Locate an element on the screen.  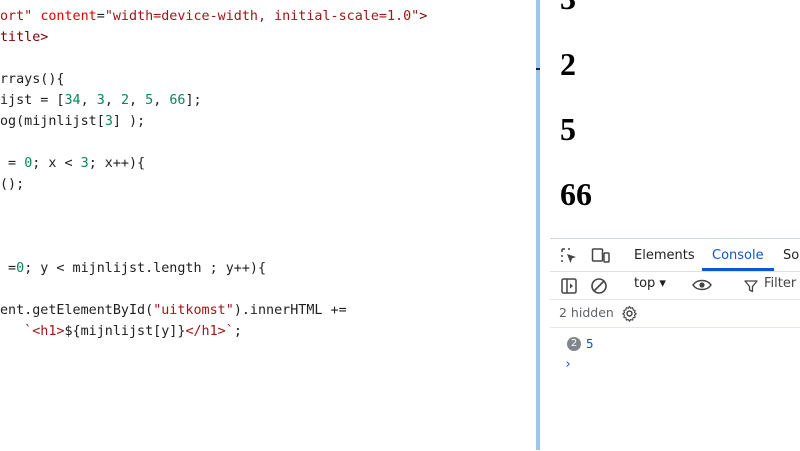
gear-icon is located at coordinates (629, 313).